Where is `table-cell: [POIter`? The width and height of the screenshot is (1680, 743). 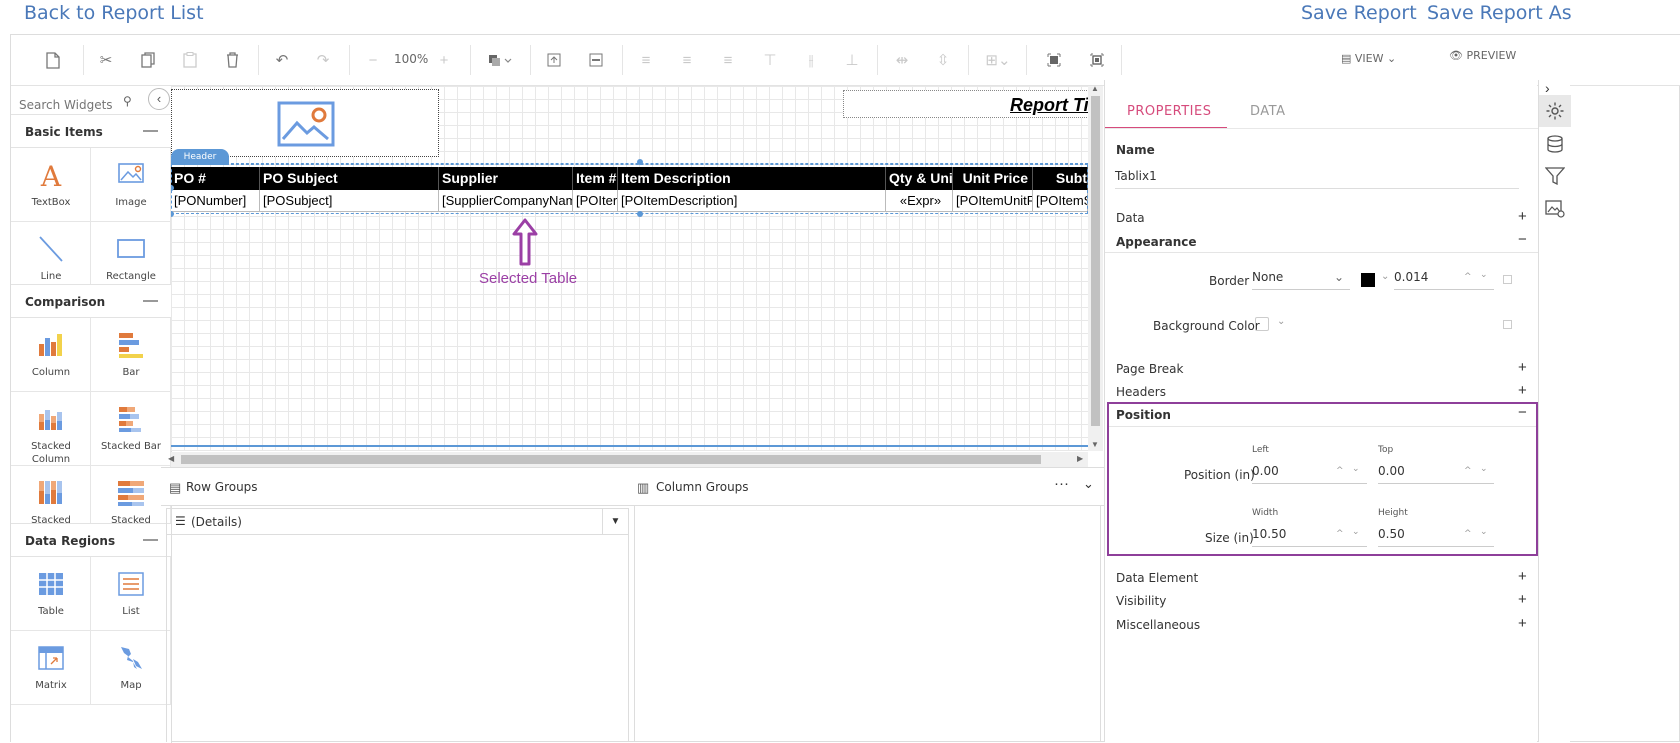 table-cell: [POIter is located at coordinates (595, 201).